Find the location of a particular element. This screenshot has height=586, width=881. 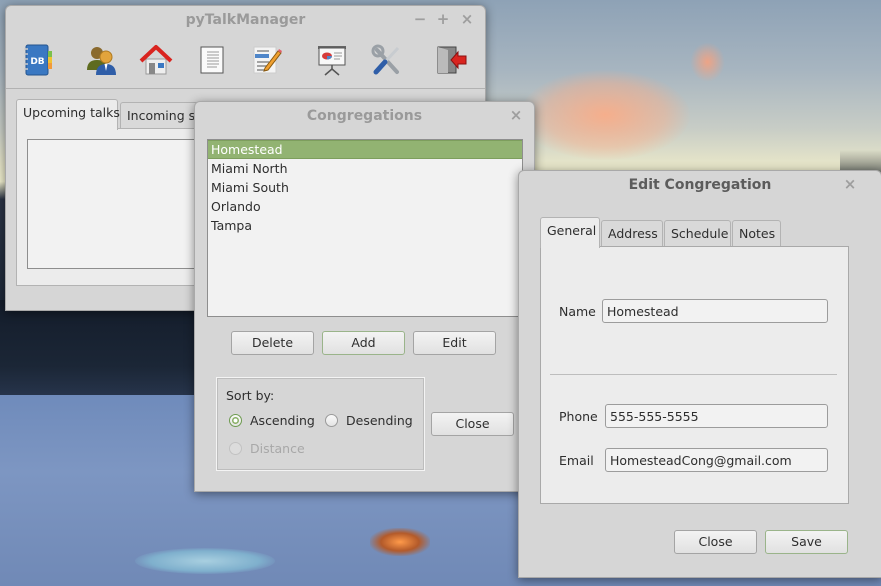

email-label: Email is located at coordinates (576, 460).